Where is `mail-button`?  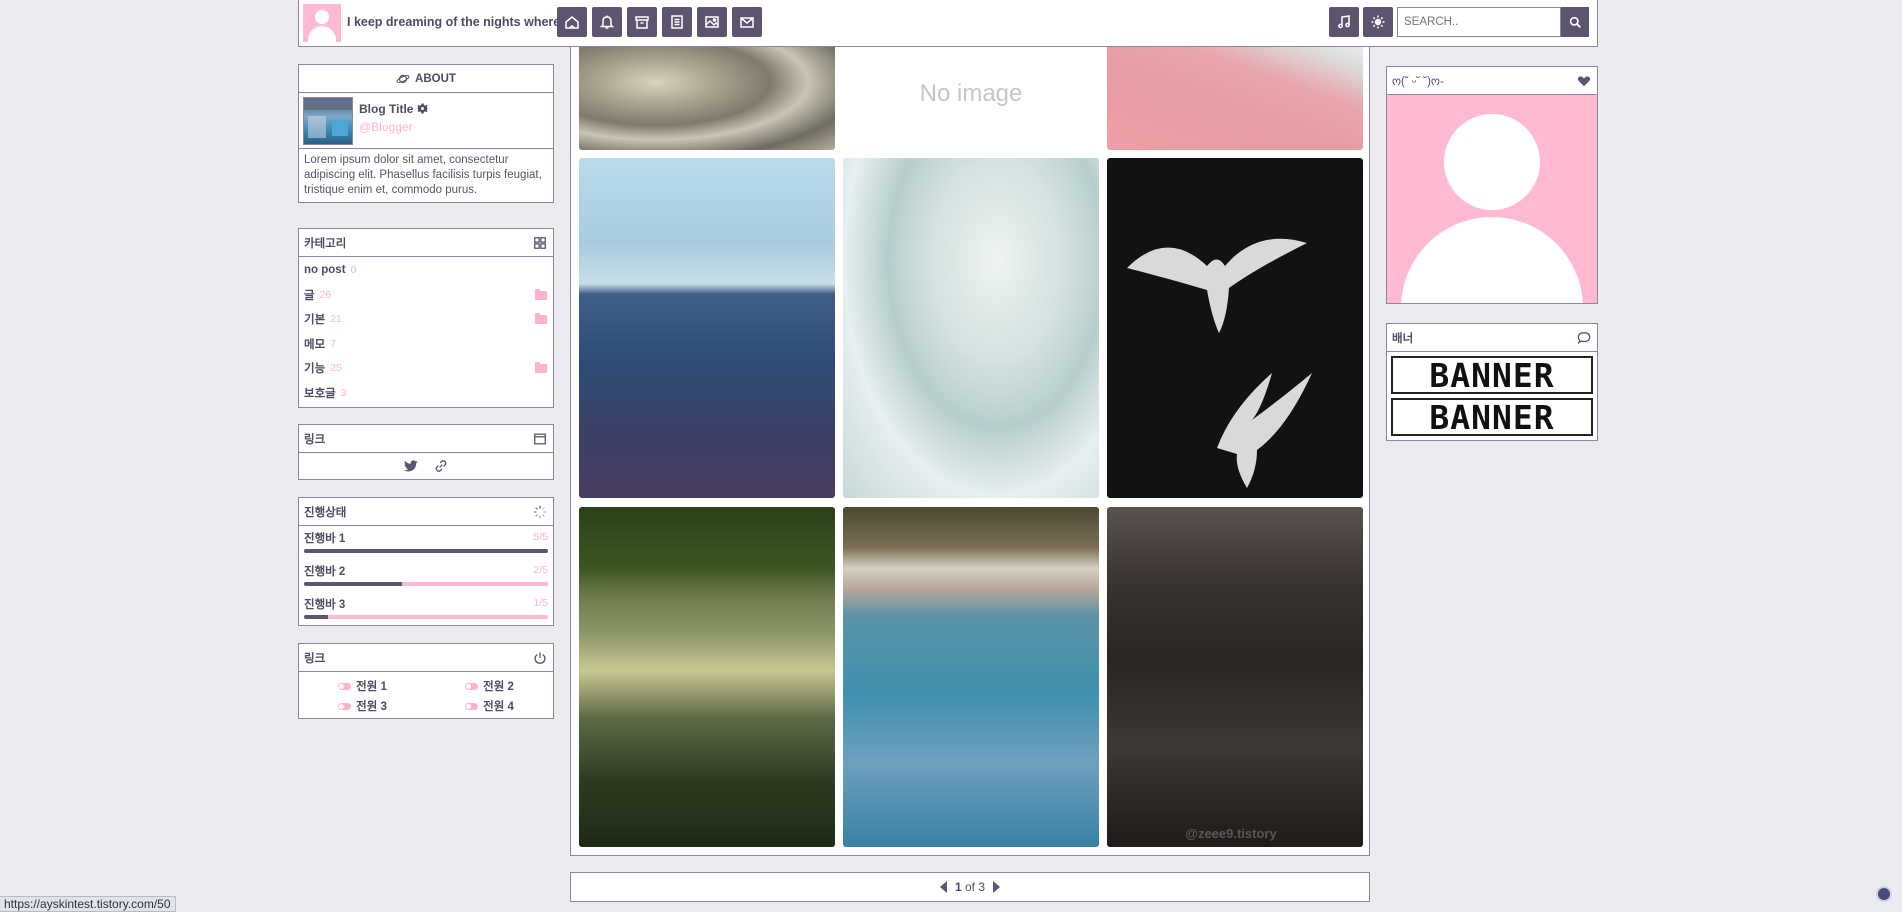
mail-button is located at coordinates (747, 22).